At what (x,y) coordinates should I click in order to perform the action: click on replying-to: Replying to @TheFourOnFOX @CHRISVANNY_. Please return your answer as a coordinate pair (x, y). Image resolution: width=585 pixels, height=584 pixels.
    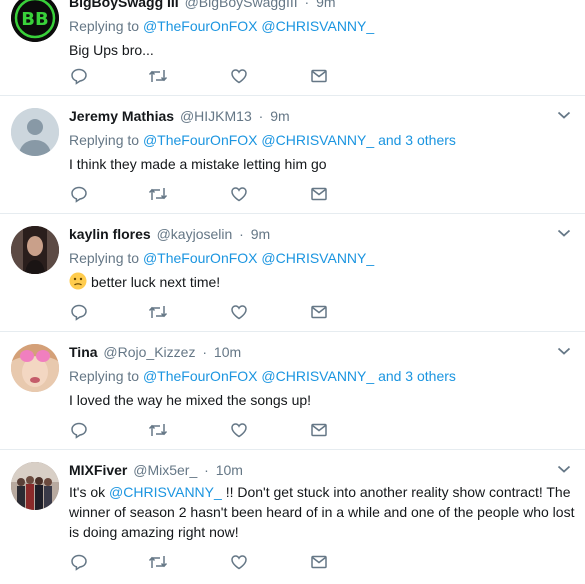
    Looking at the image, I should click on (322, 258).